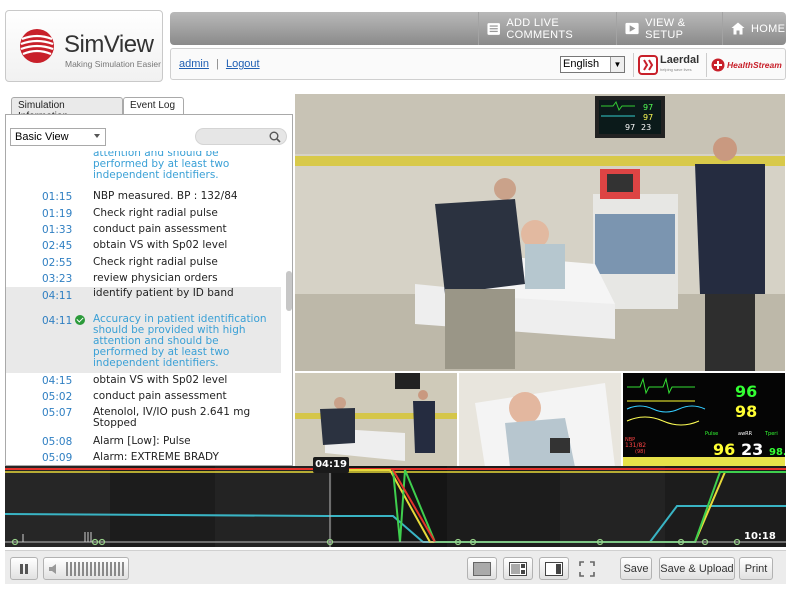 The height and width of the screenshot is (589, 800). Describe the element at coordinates (241, 136) in the screenshot. I see `search-input` at that location.